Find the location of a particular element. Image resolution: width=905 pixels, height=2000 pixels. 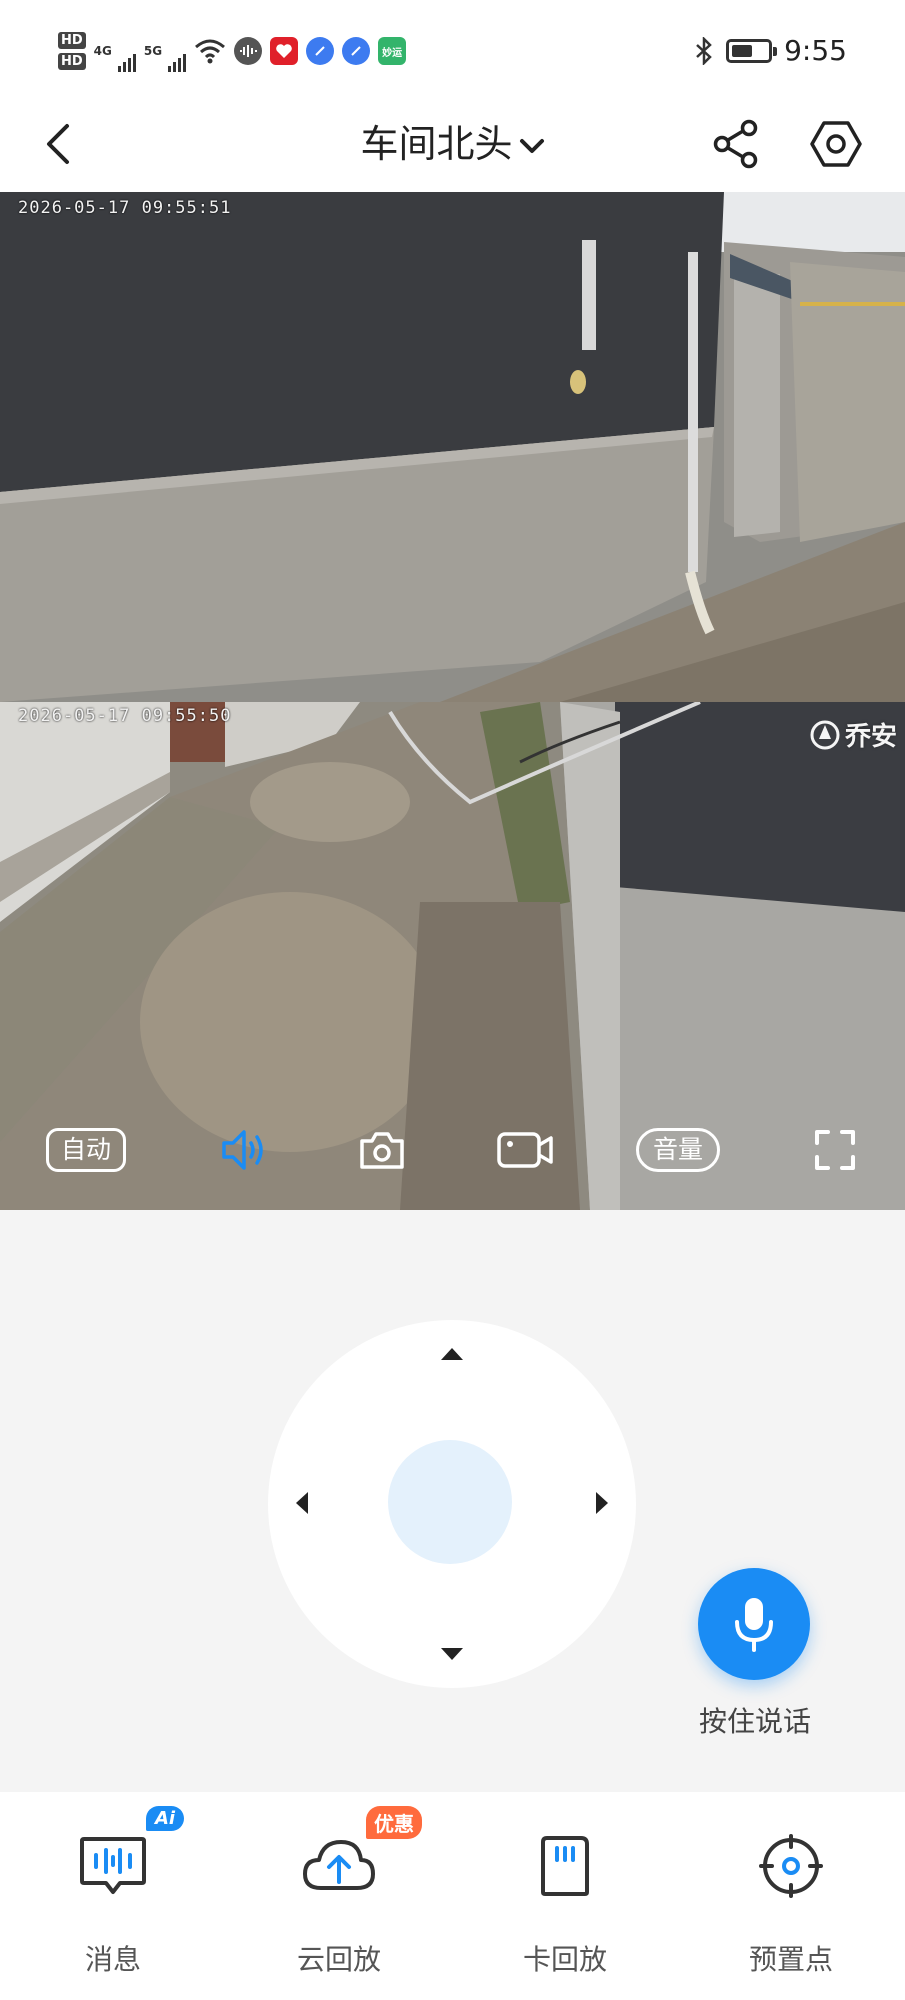

camera-icon is located at coordinates (382, 1150).